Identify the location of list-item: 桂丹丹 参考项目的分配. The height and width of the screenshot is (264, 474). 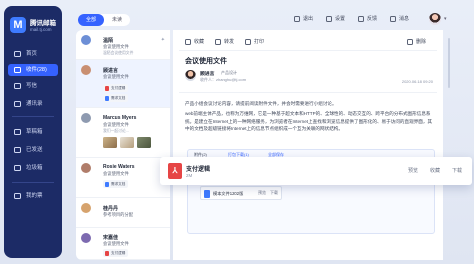
(123, 213).